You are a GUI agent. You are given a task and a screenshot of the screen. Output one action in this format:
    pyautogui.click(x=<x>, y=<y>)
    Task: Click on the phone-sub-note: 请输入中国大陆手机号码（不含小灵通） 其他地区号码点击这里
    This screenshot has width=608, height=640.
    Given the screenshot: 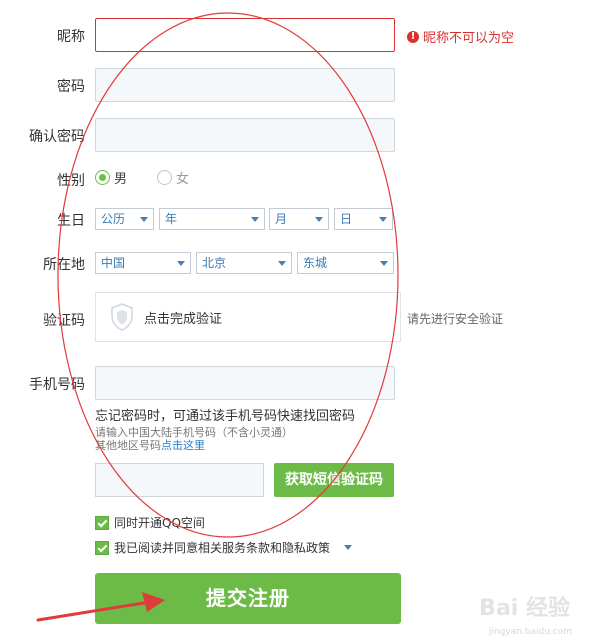 What is the action you would take?
    pyautogui.click(x=194, y=439)
    